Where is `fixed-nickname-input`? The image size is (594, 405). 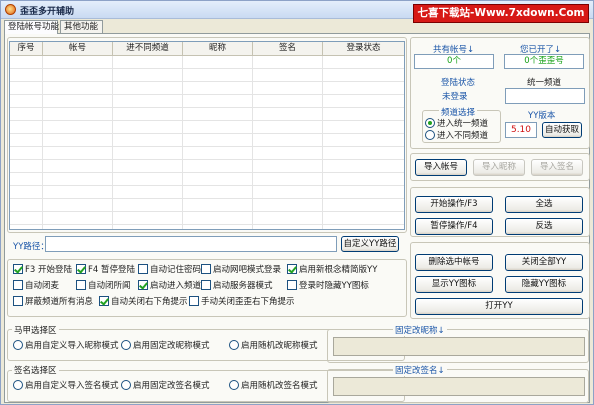
fixed-nickname-input is located at coordinates (459, 346).